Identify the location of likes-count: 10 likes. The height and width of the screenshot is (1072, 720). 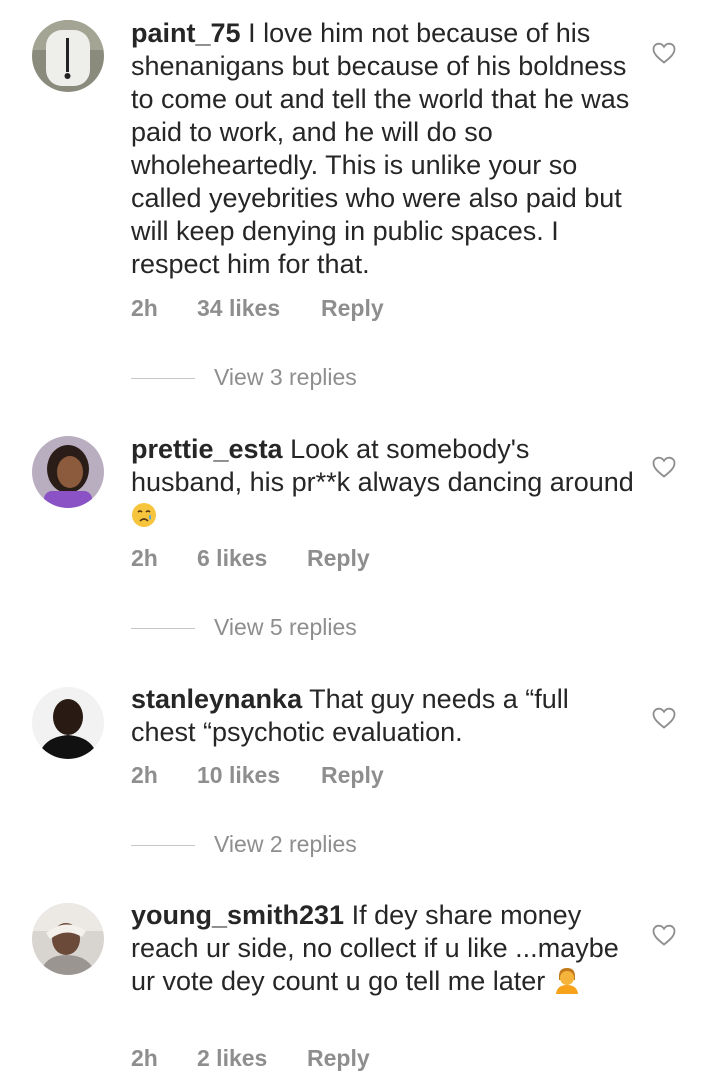
(259, 775).